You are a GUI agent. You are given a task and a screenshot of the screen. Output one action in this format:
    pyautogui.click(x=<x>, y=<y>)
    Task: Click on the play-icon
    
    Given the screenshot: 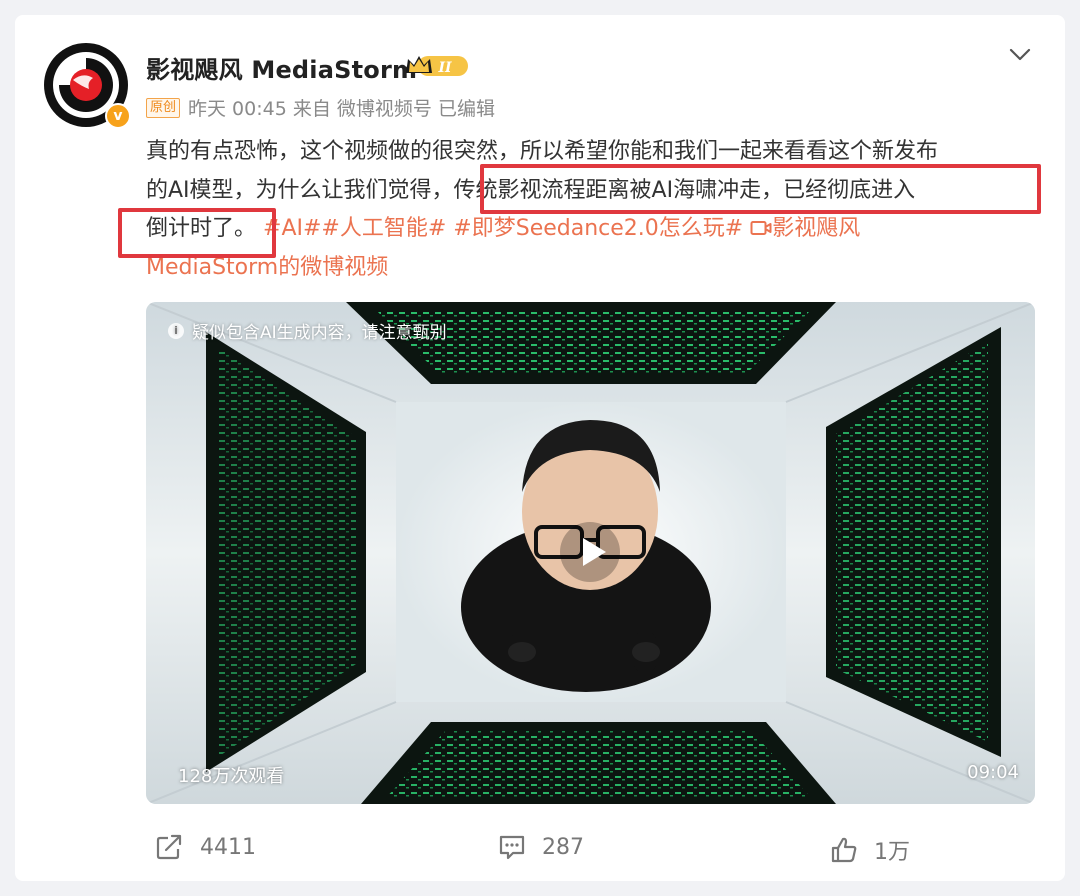 What is the action you would take?
    pyautogui.click(x=590, y=552)
    